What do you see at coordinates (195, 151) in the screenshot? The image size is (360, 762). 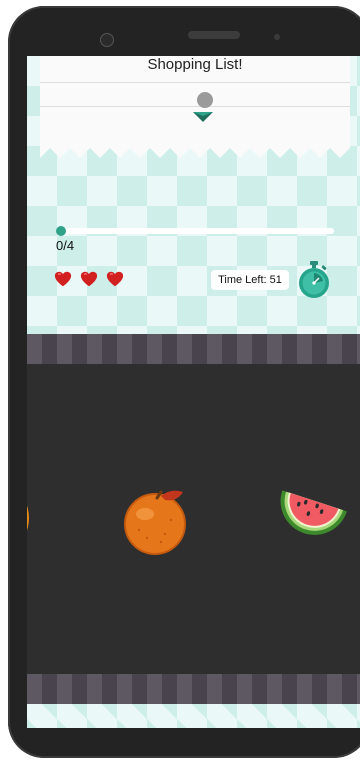 I see `panel-torn-edge` at bounding box center [195, 151].